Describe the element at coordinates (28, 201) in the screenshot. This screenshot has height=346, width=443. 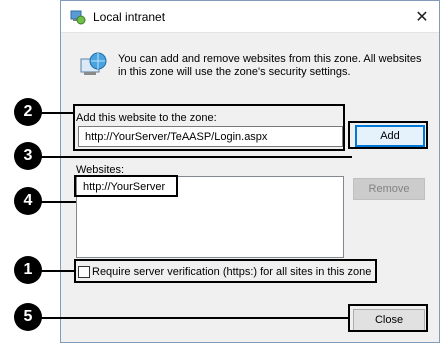
I see `callout-badge-4: 4` at that location.